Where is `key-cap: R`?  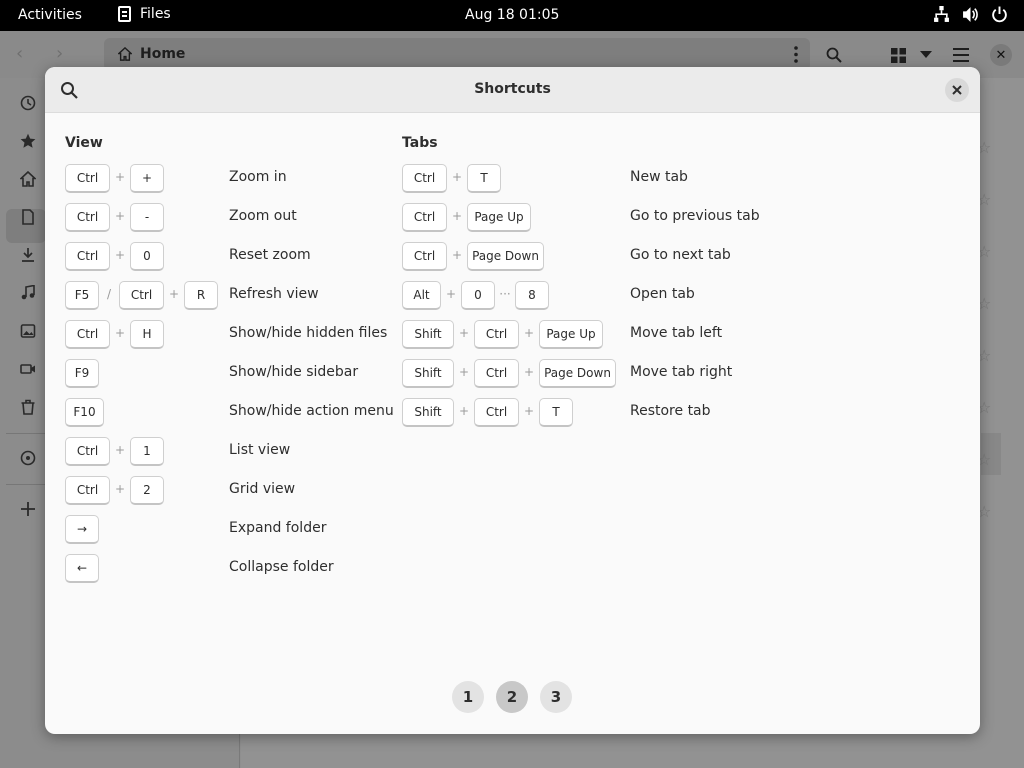
key-cap: R is located at coordinates (201, 295).